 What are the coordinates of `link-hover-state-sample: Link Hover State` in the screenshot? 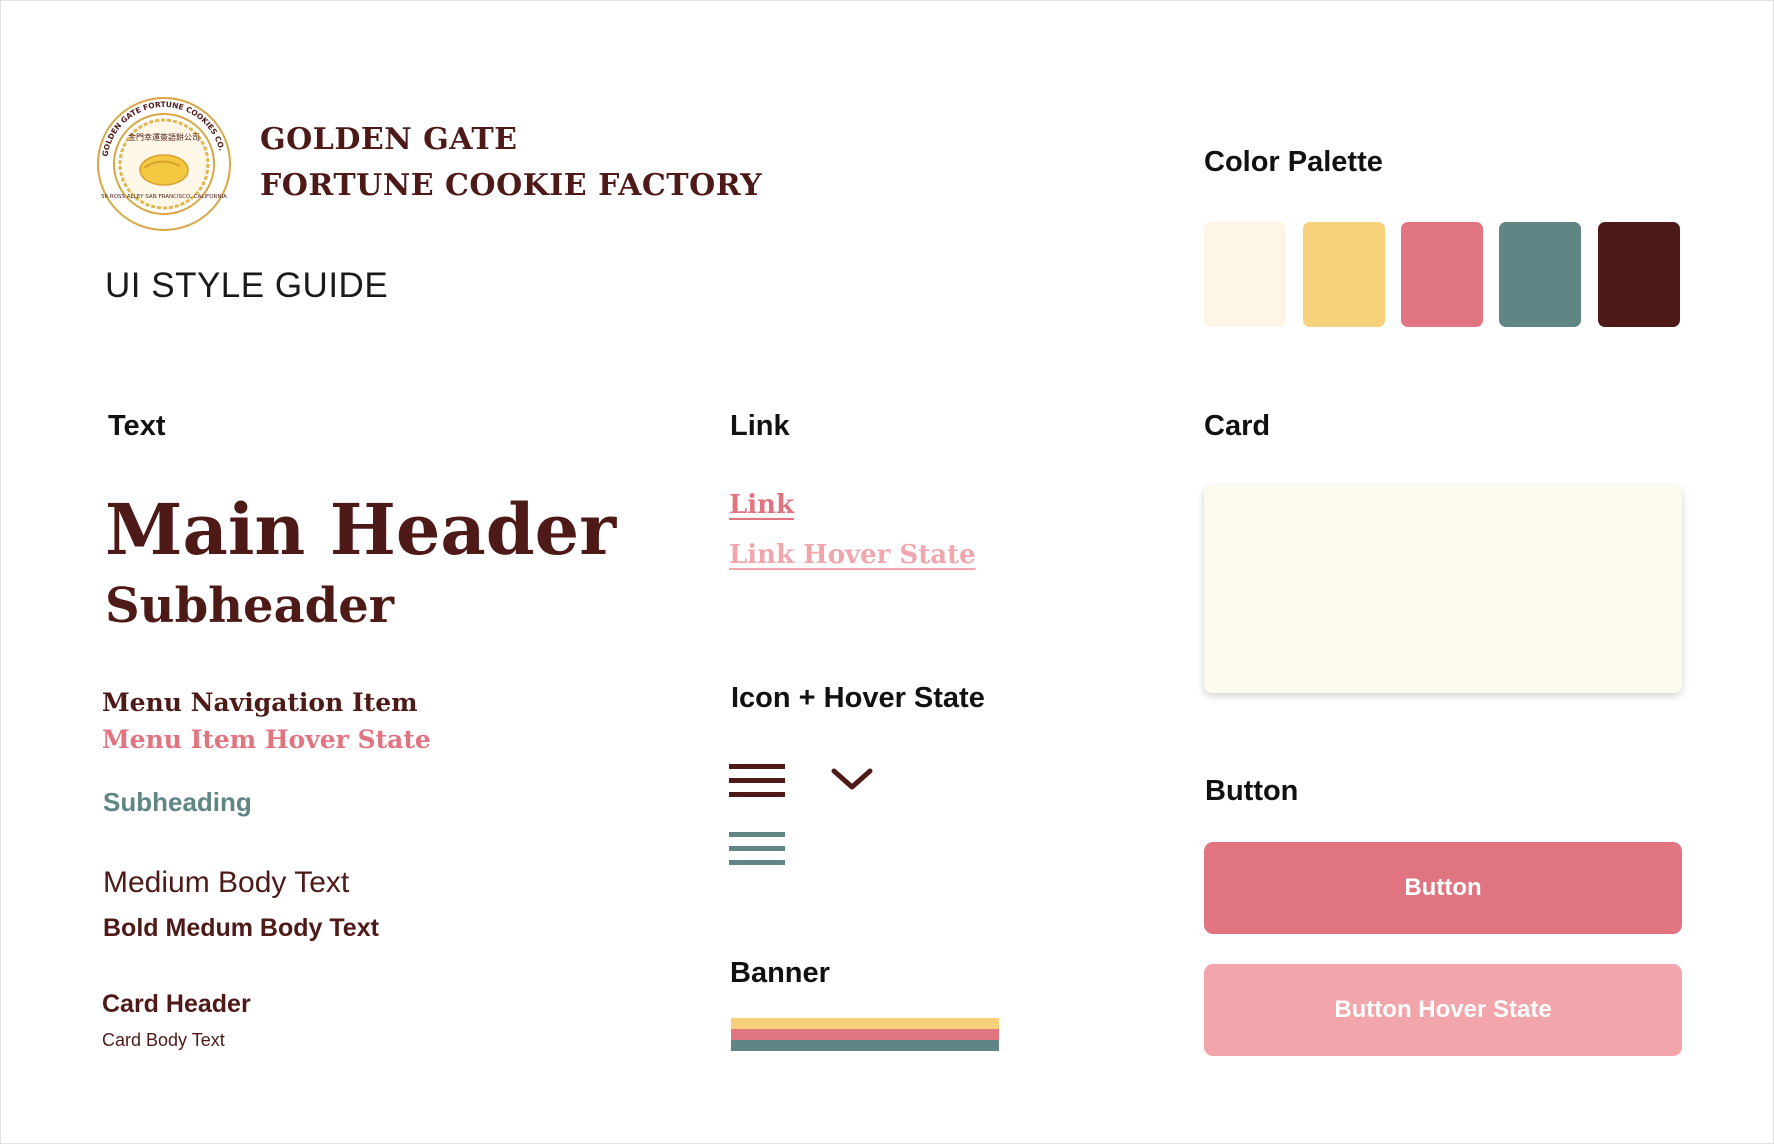 It's located at (852, 555).